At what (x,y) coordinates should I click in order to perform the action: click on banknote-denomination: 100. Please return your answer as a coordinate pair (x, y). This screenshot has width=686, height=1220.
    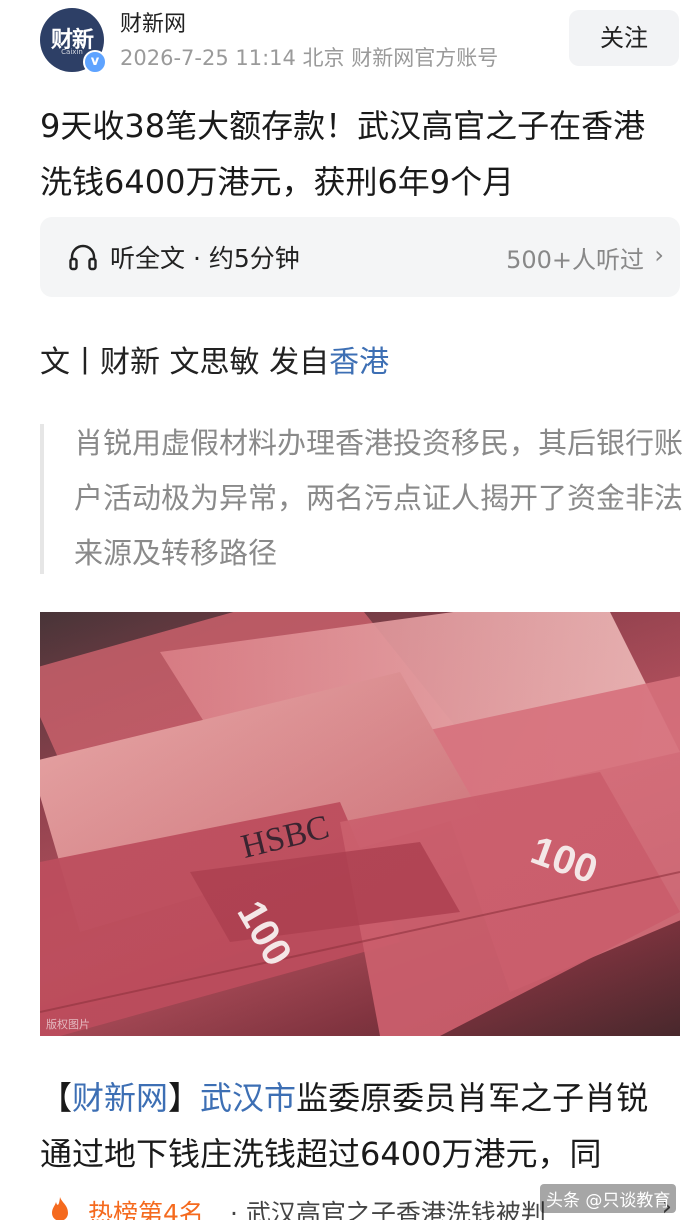
    Looking at the image, I should click on (264, 934).